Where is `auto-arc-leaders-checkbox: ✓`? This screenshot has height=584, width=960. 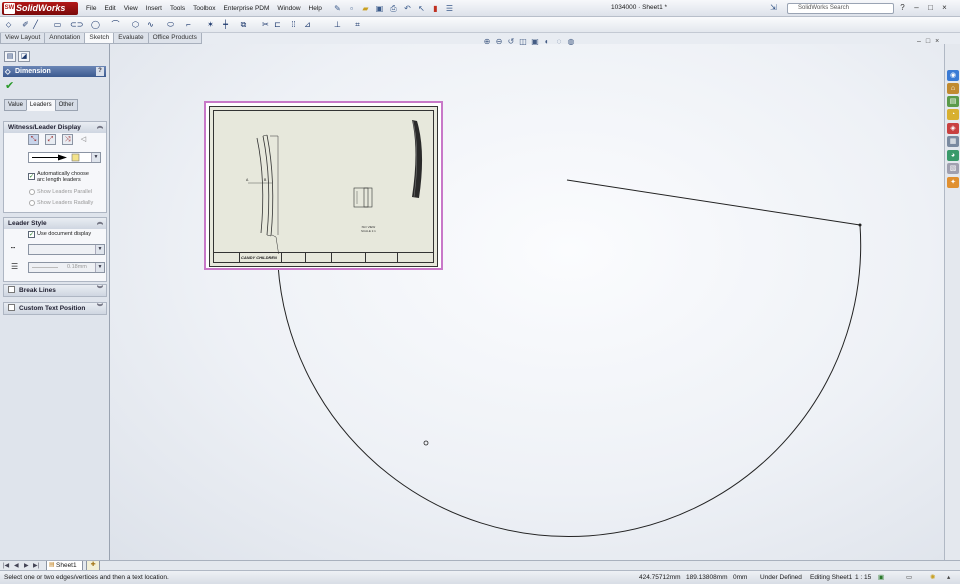
auto-arc-leaders-checkbox: ✓ is located at coordinates (31, 176).